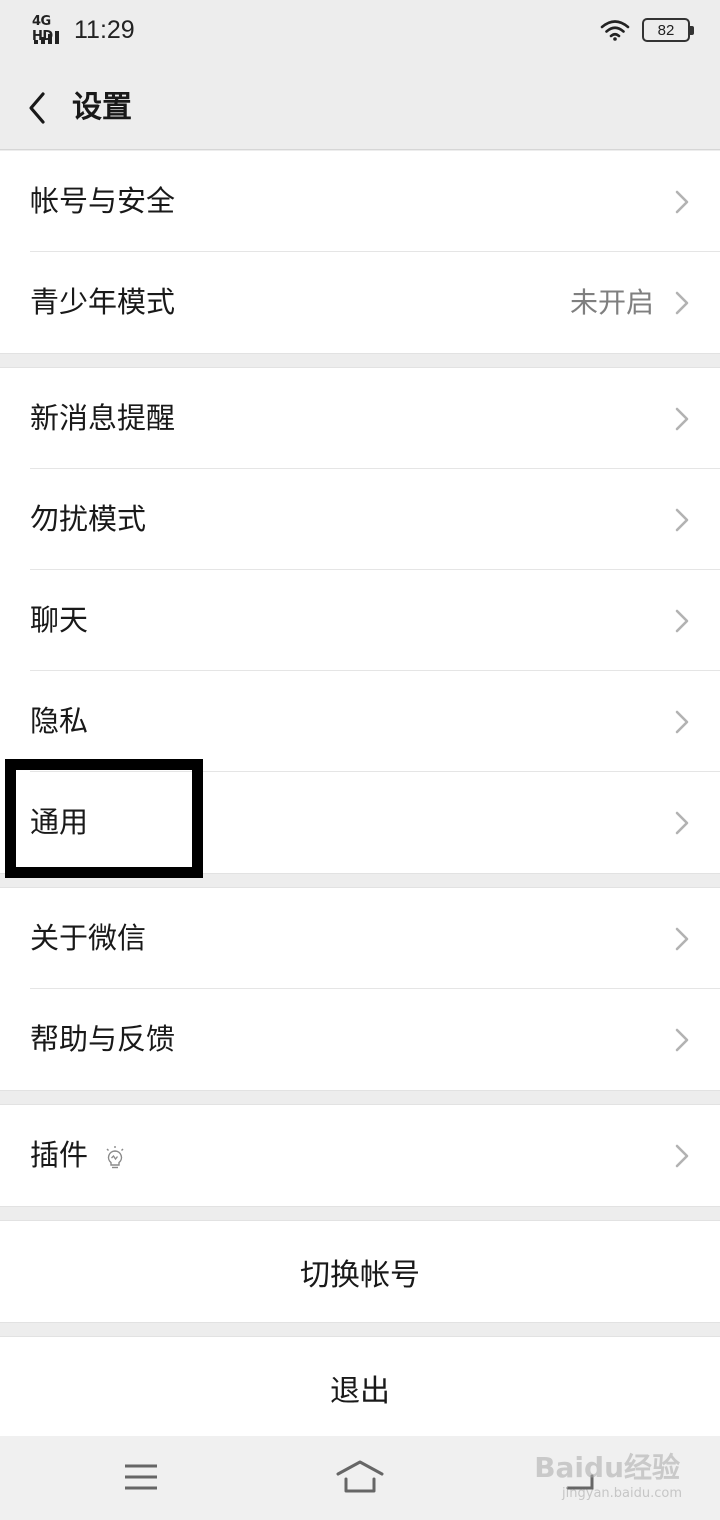  Describe the element at coordinates (37, 108) in the screenshot. I see `back-arrow-icon` at that location.